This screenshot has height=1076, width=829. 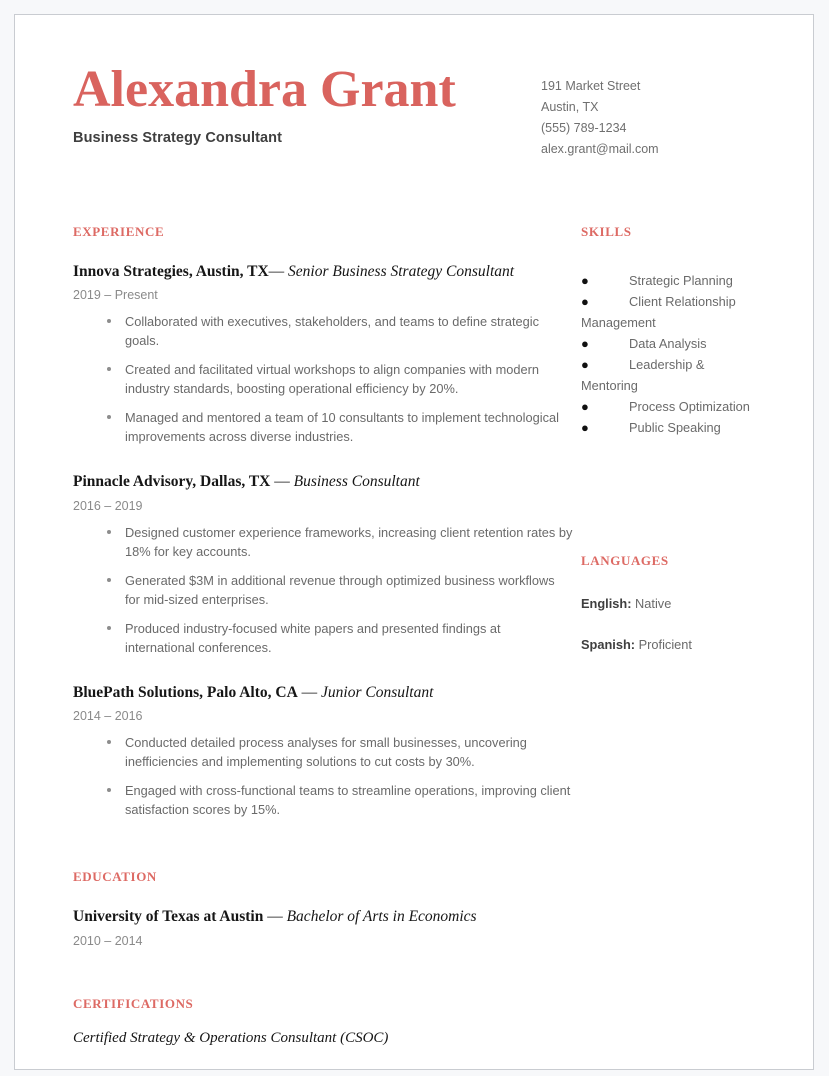 What do you see at coordinates (672, 375) in the screenshot?
I see `skill-item: ● Leadership & Mentoring` at bounding box center [672, 375].